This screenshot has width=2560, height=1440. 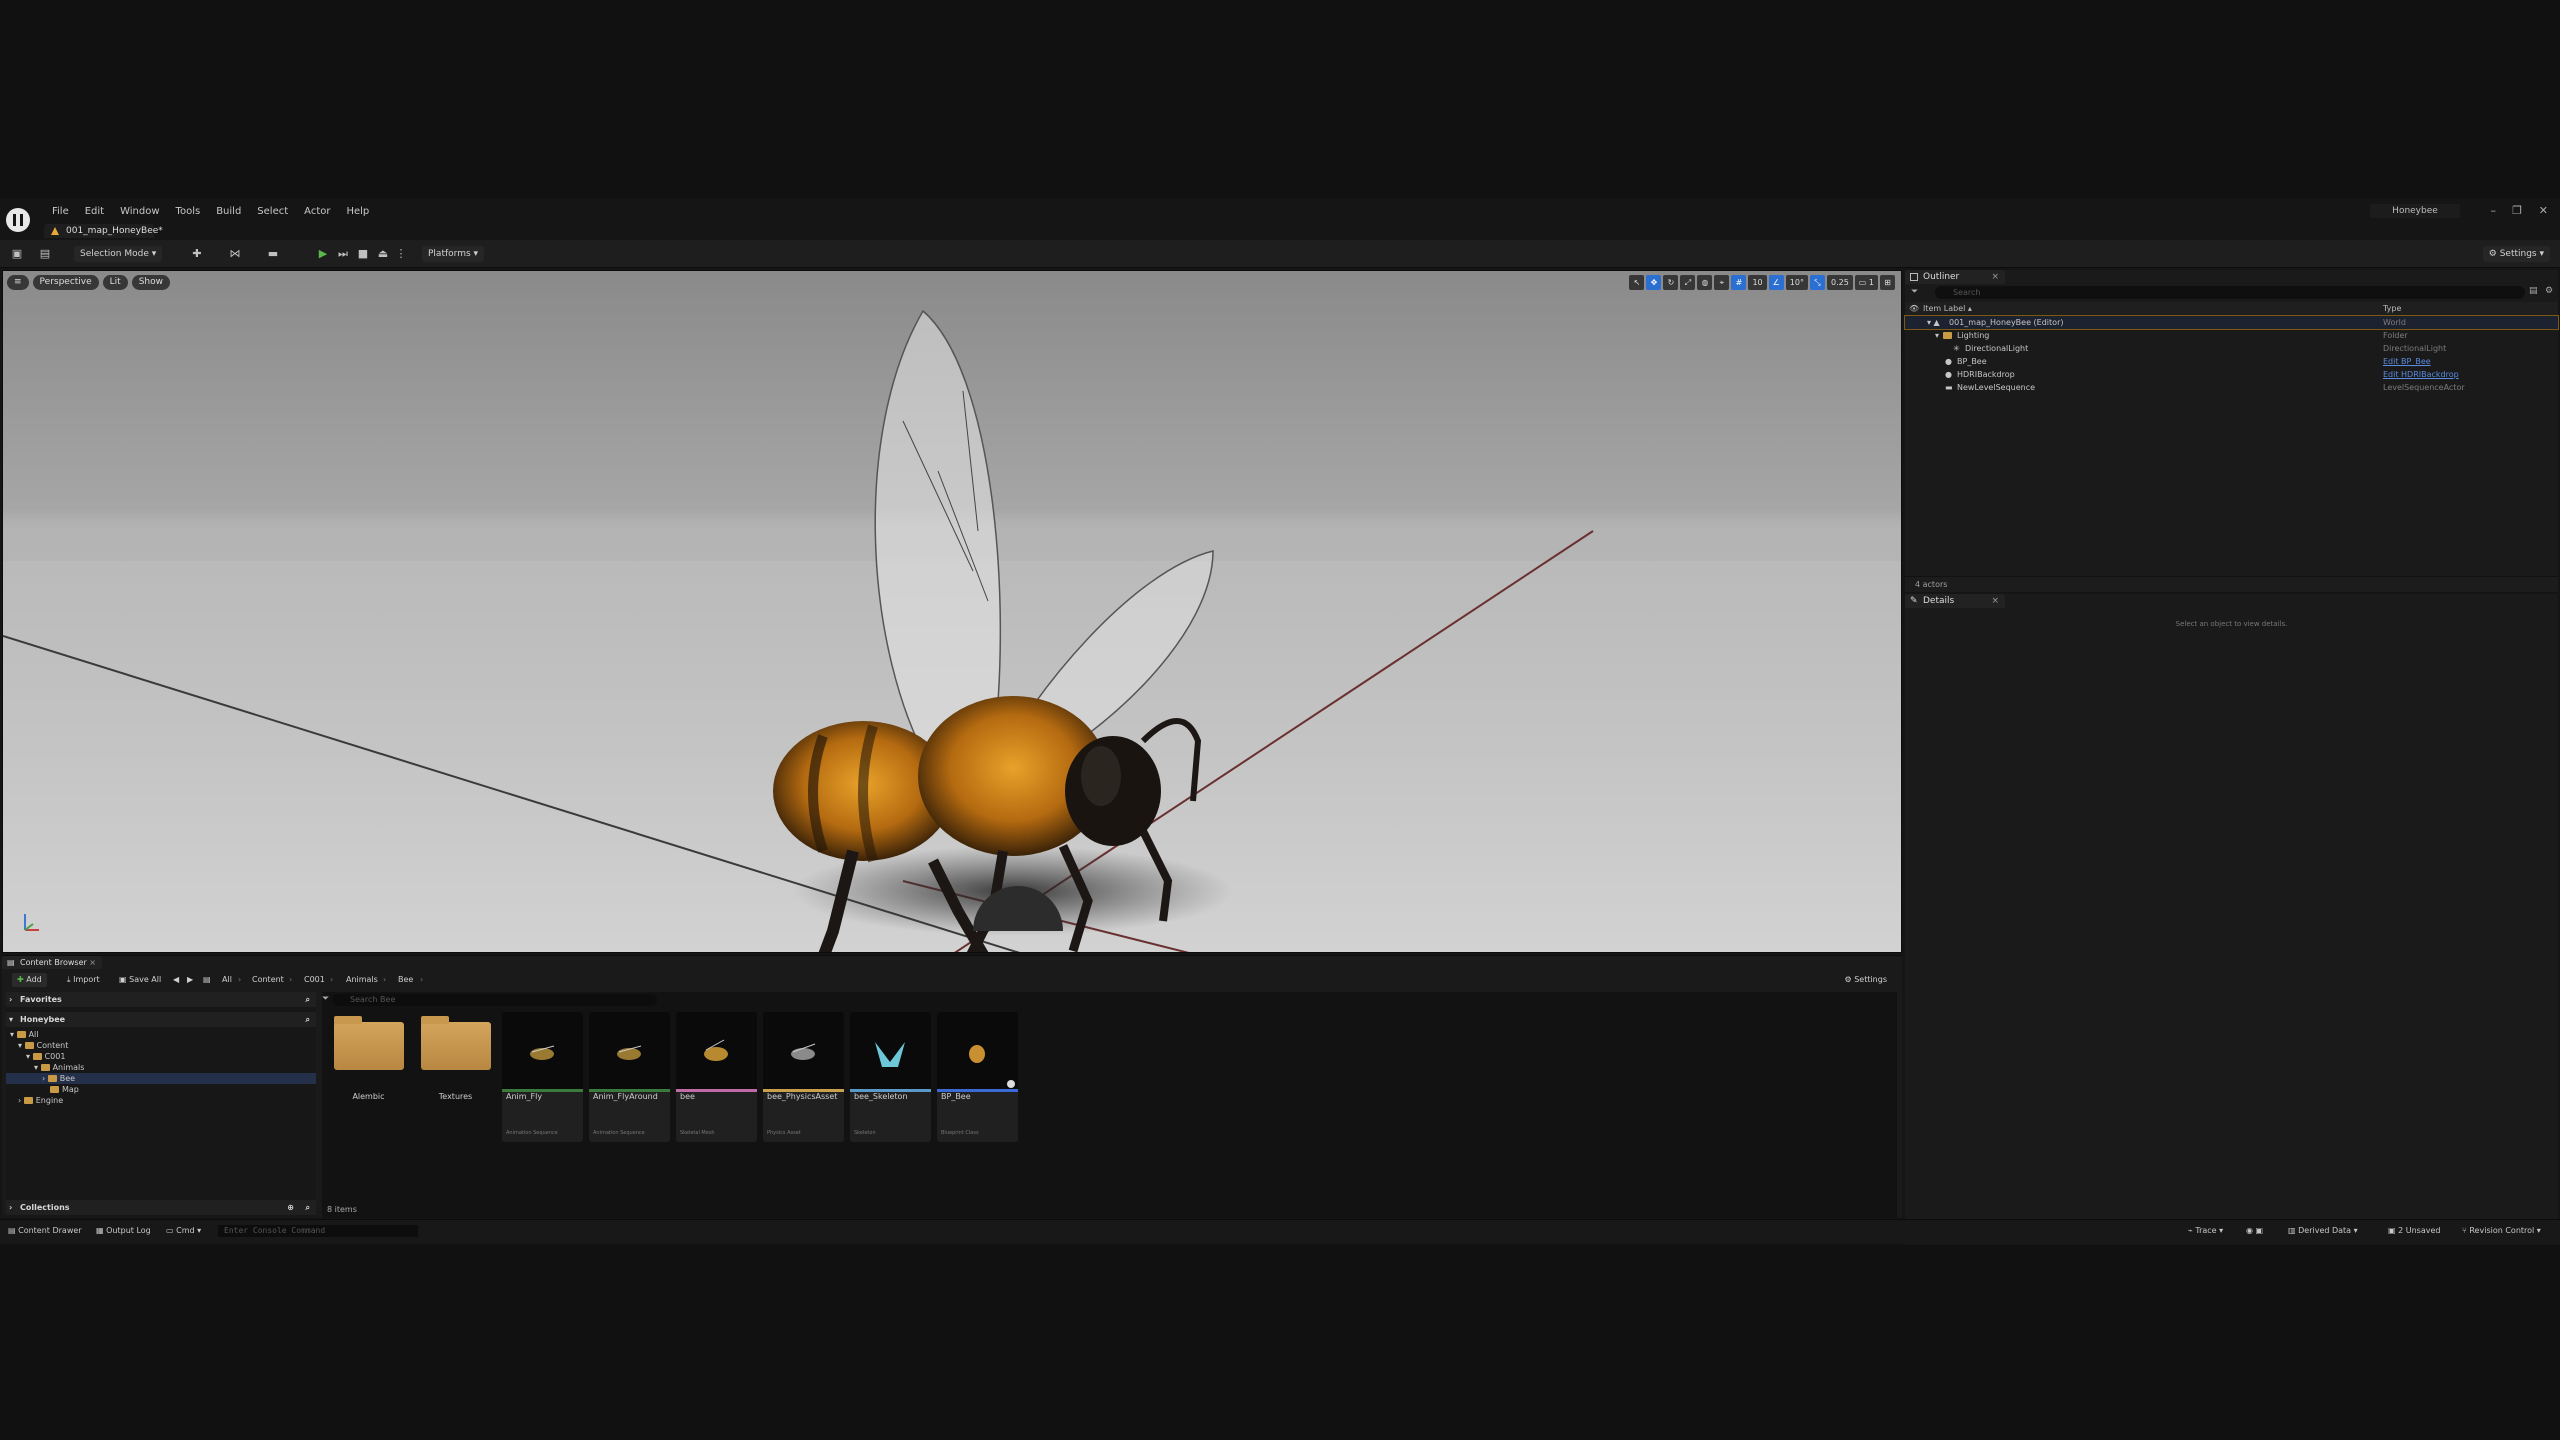 I want to click on menu-tools: Tools, so click(x=188, y=211).